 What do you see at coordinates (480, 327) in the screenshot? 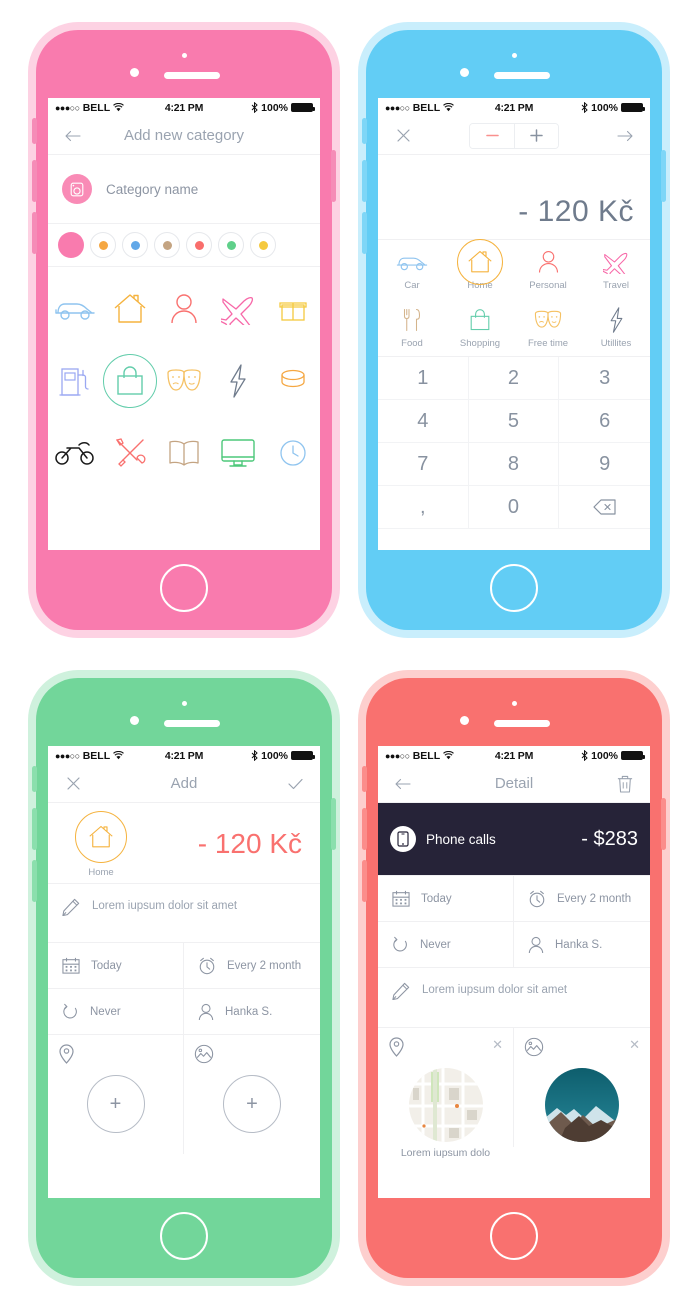
I see `category-shopping: Shopping` at bounding box center [480, 327].